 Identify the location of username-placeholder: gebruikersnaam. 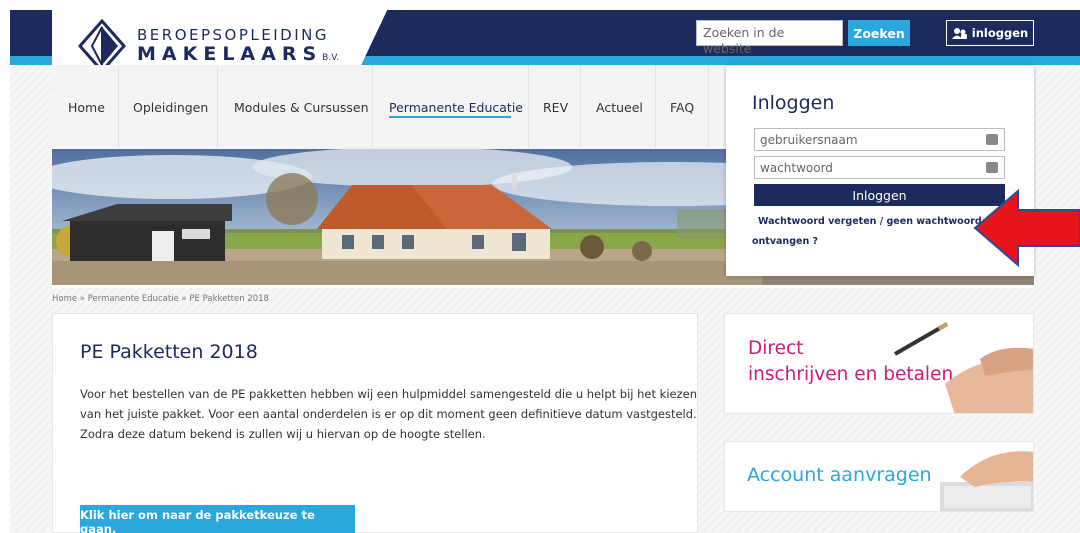
(809, 140).